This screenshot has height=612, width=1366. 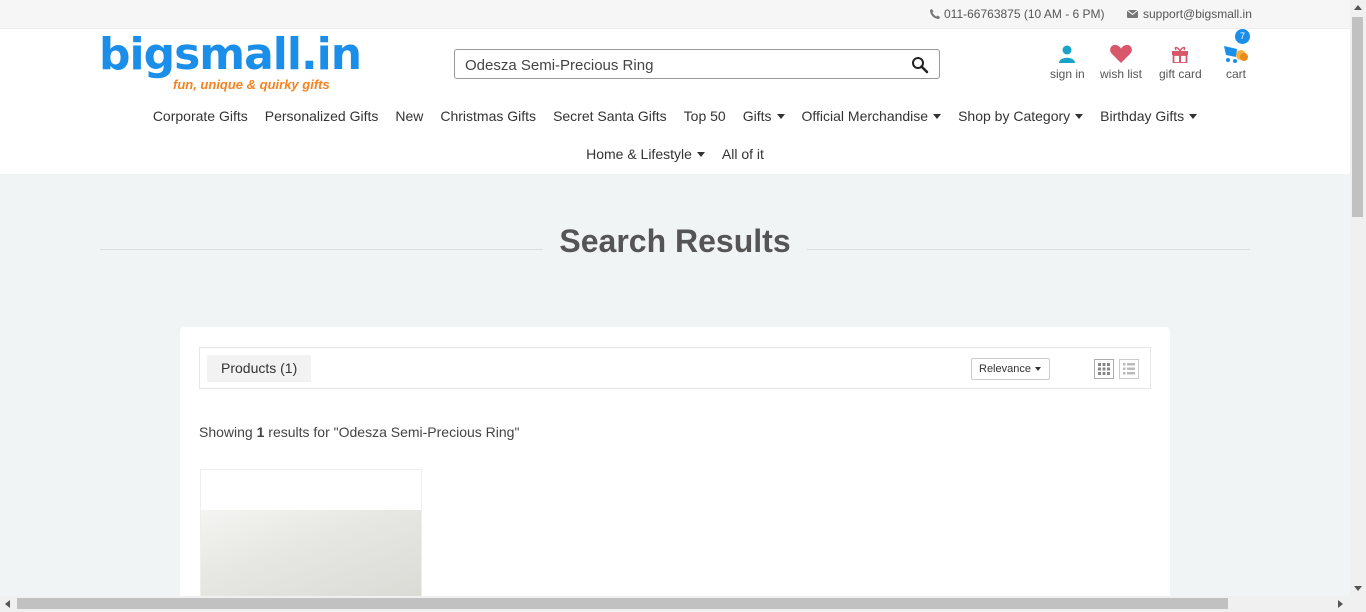 I want to click on nav-birthday-gifts-label: Birthday Gifts, so click(x=1142, y=116).